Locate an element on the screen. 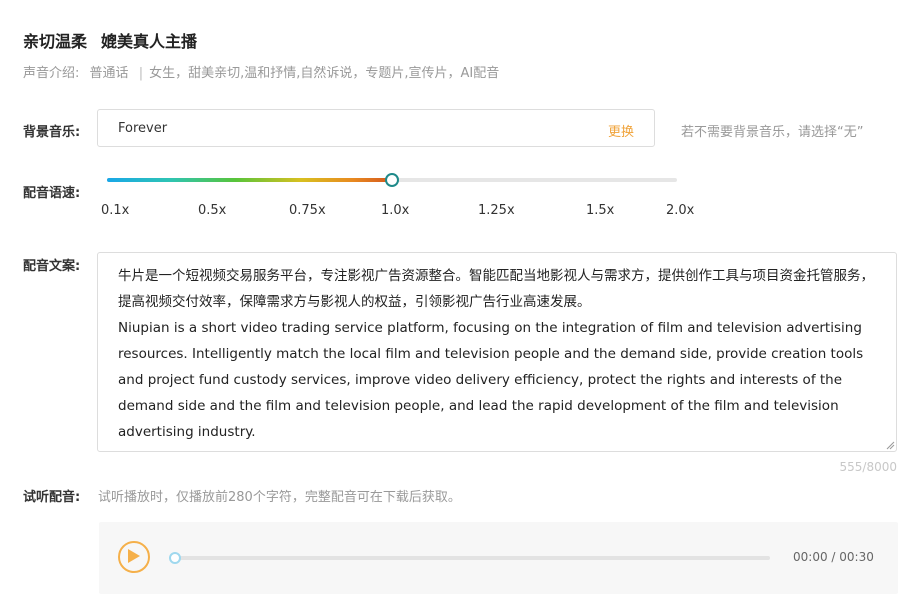 The width and height of the screenshot is (924, 607). bgm-label: 背景音乐: is located at coordinates (52, 132).